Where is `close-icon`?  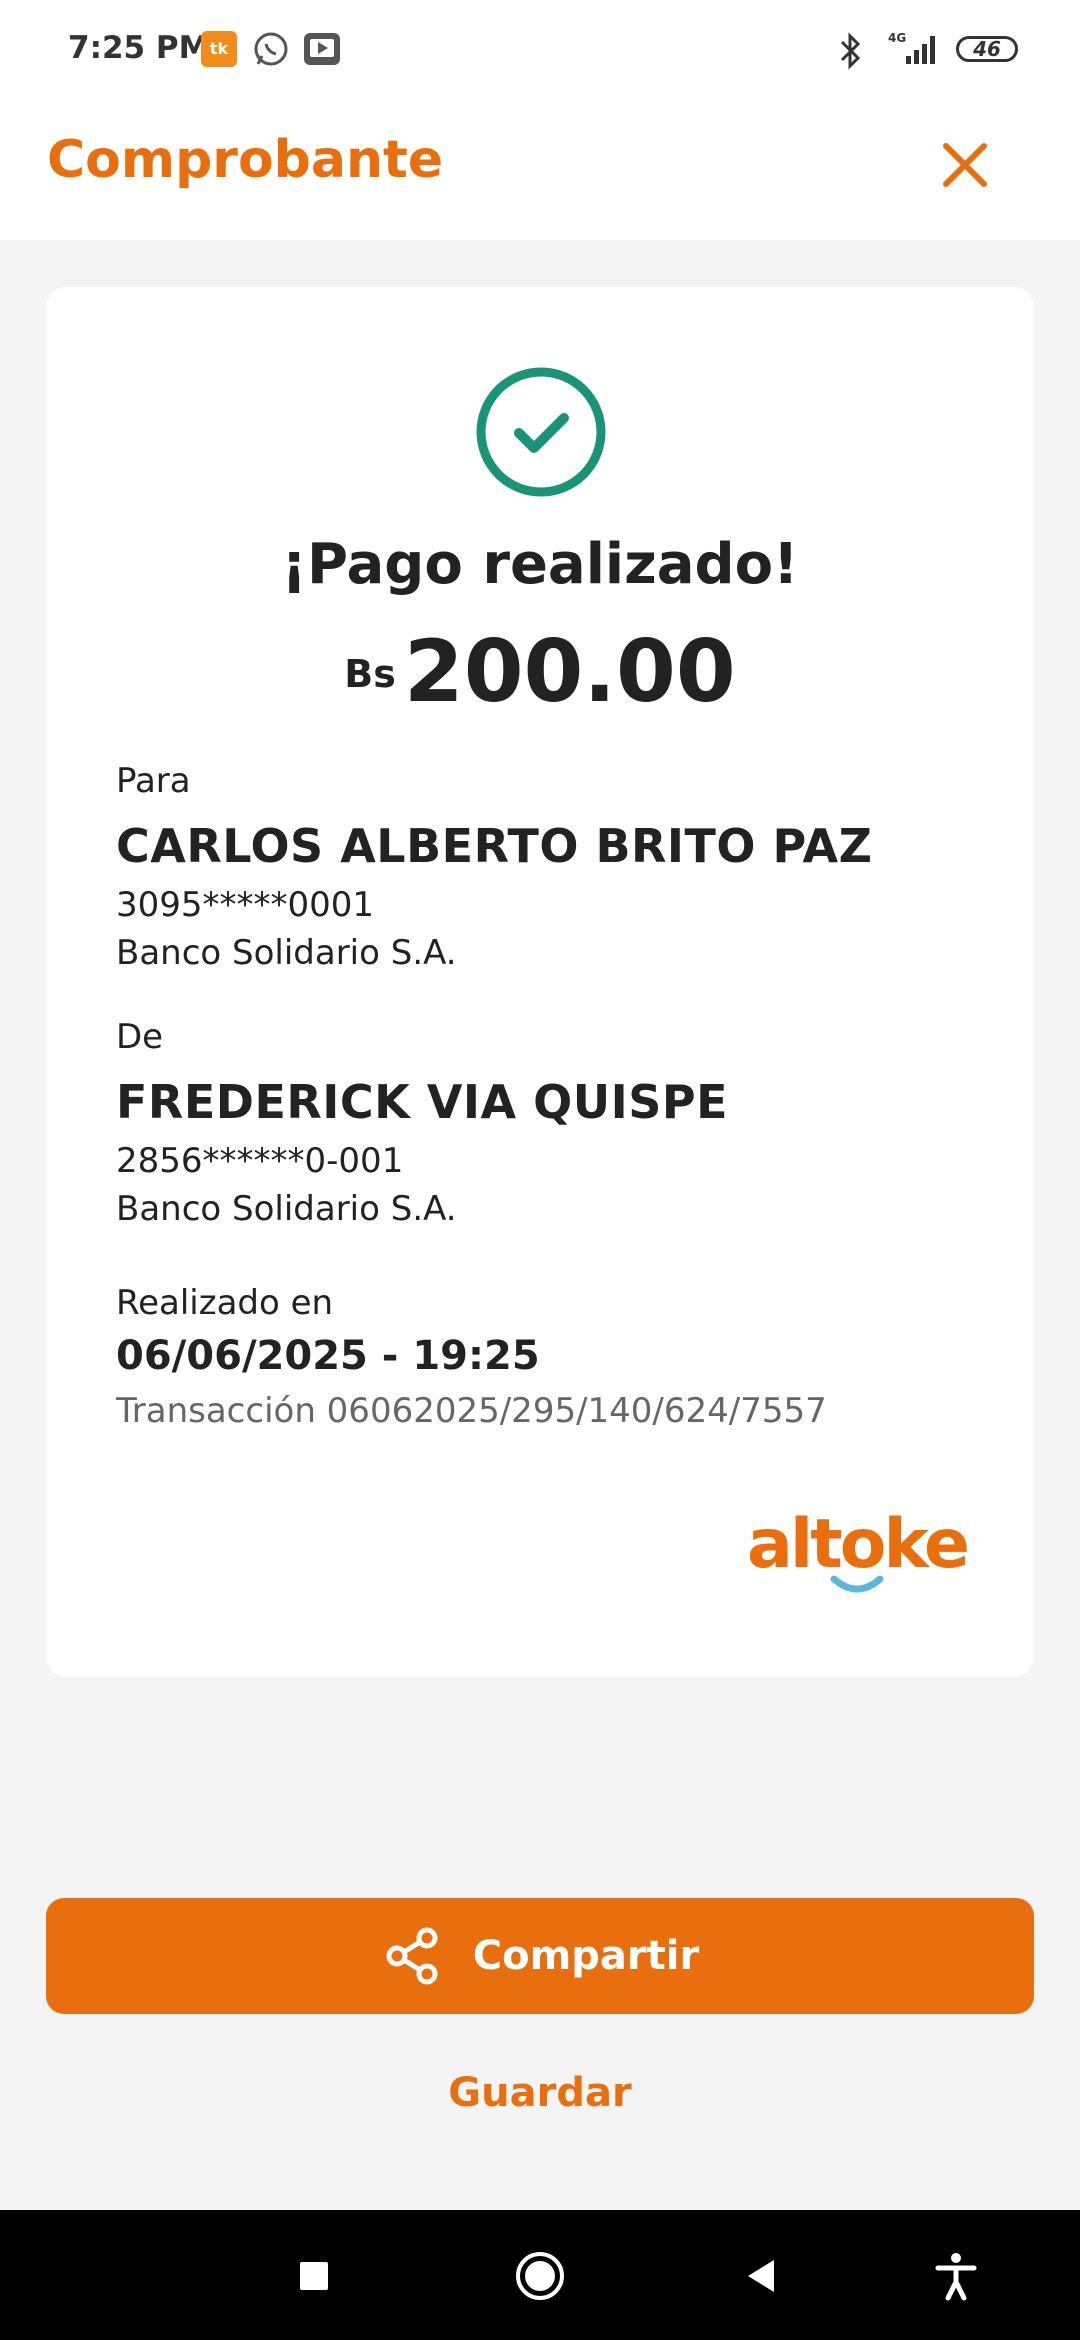 close-icon is located at coordinates (965, 165).